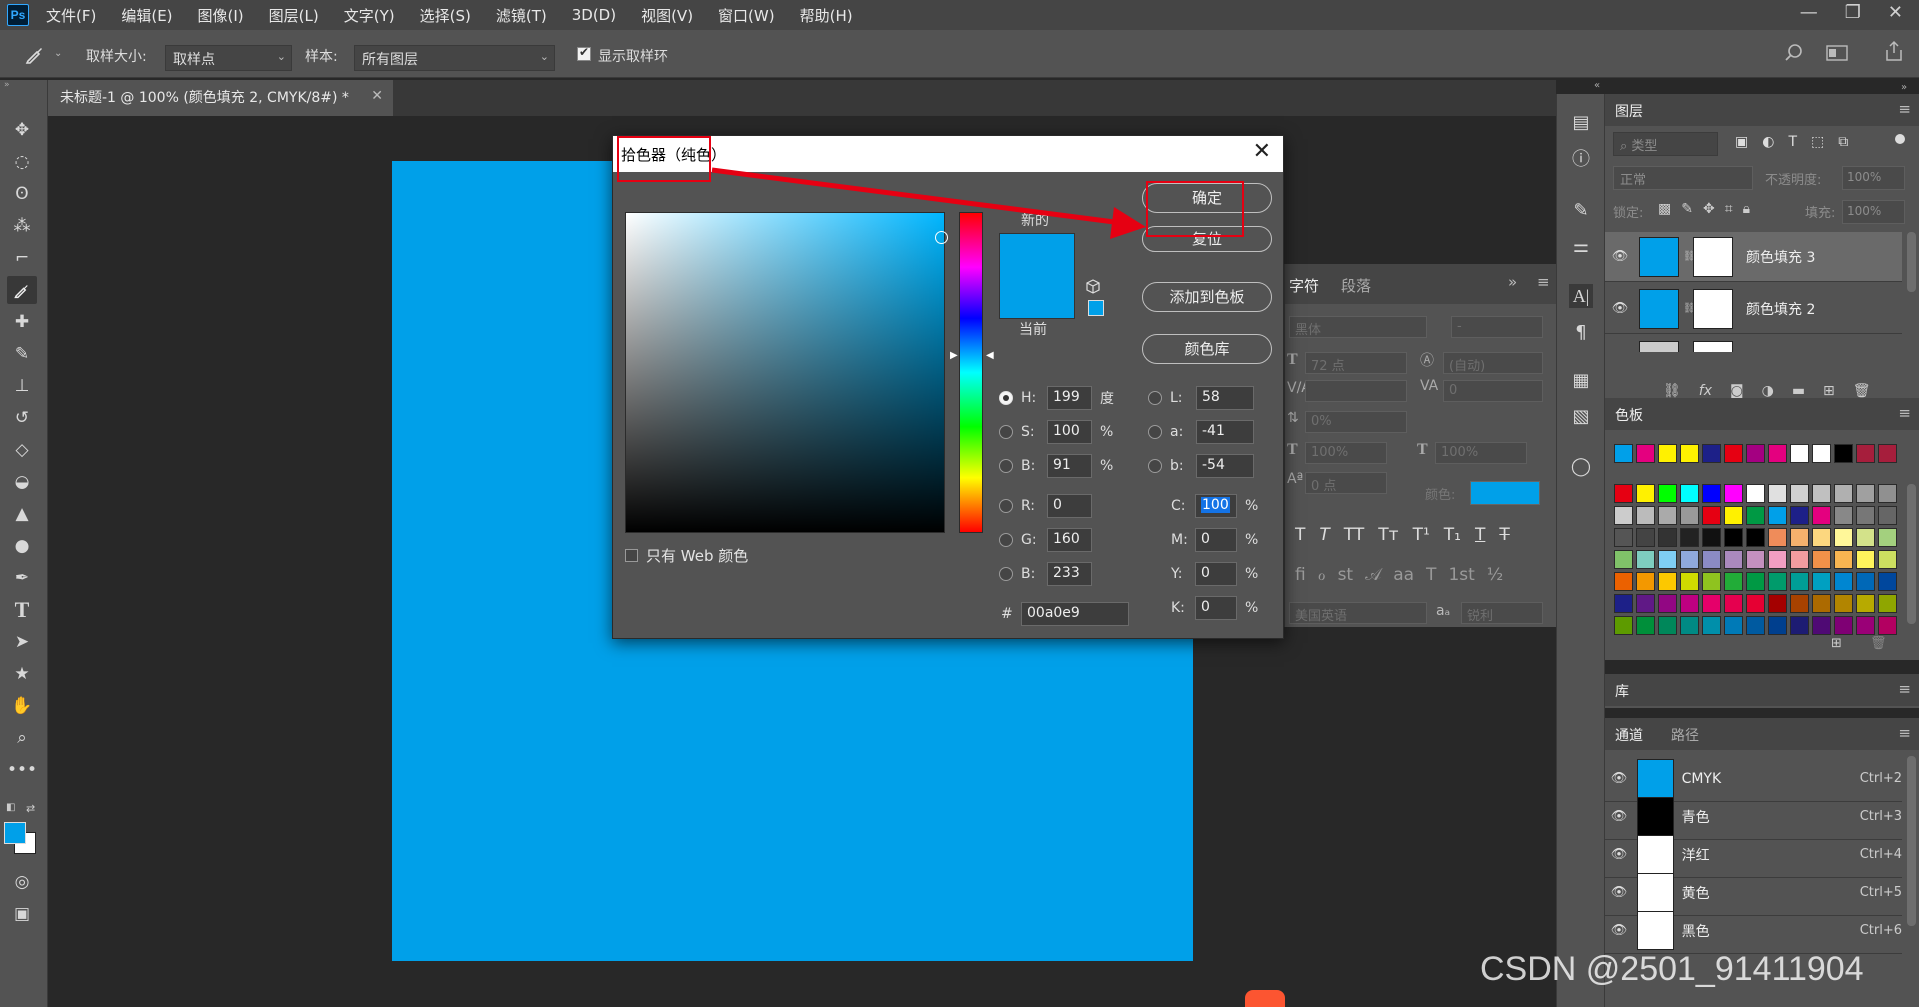  I want to click on old-style-icon: st, so click(1346, 575).